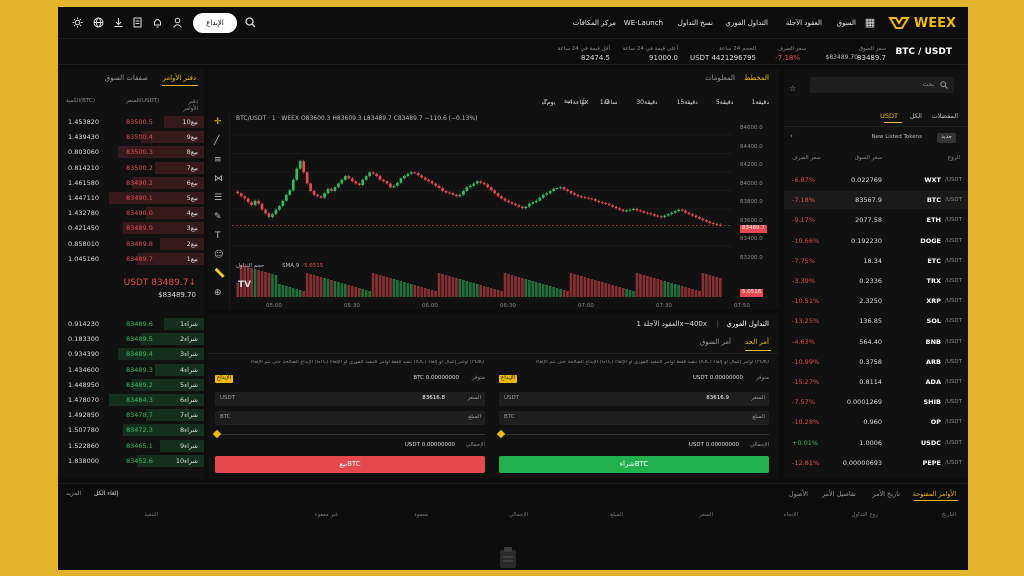 This screenshot has width=1024, height=576. What do you see at coordinates (131, 430) in the screenshot?
I see `bid-row: شراء8 83472.3 1.507780` at bounding box center [131, 430].